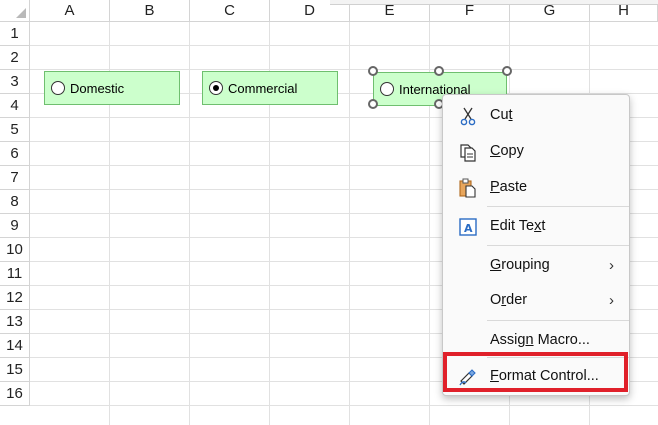 The image size is (658, 425). What do you see at coordinates (216, 88) in the screenshot?
I see `radio-checked-icon` at bounding box center [216, 88].